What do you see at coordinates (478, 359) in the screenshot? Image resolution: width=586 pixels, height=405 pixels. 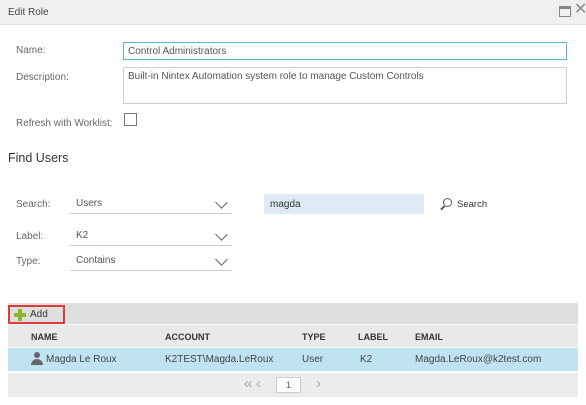 I see `cell-email: Magda.LeRoux@k2test.com` at bounding box center [478, 359].